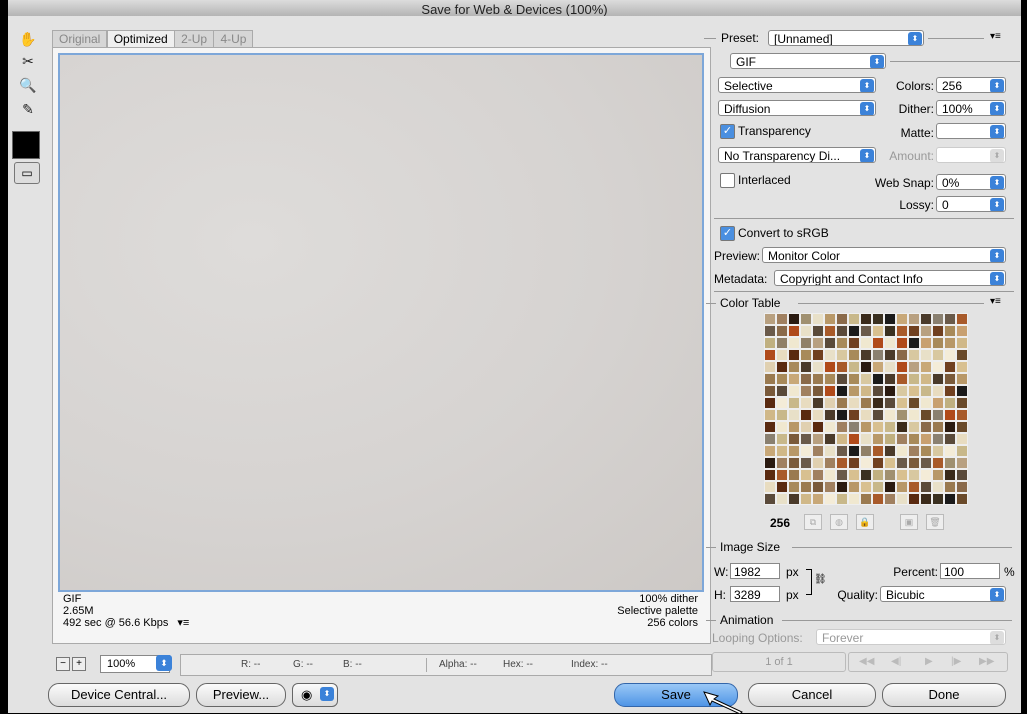  I want to click on previous-frame-icon: ◀|, so click(896, 662).